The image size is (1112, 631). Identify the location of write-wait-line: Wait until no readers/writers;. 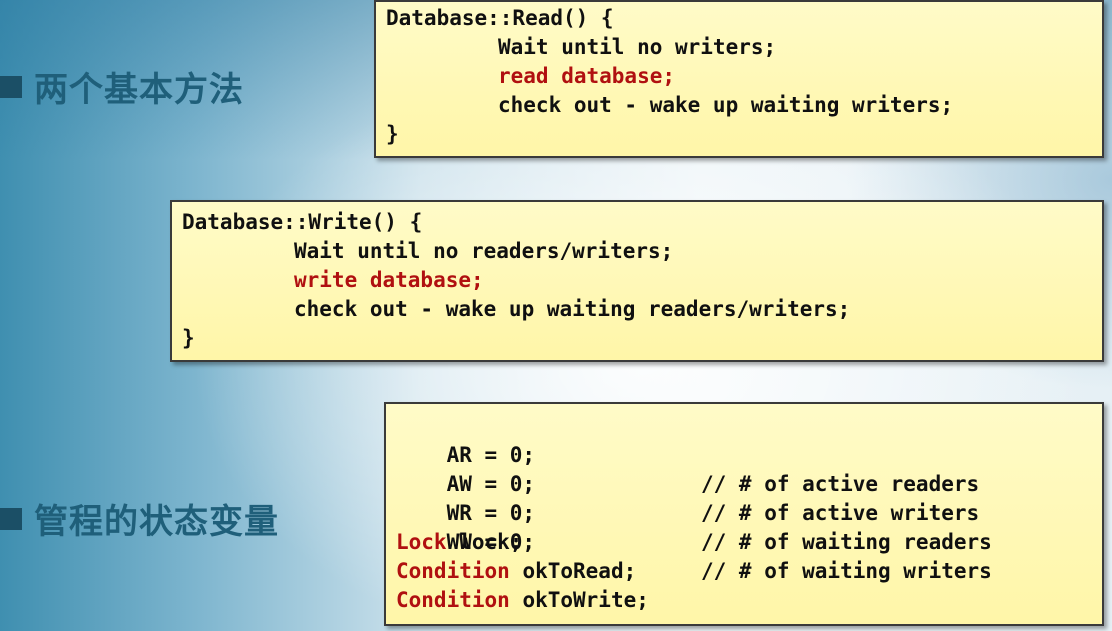
(484, 251).